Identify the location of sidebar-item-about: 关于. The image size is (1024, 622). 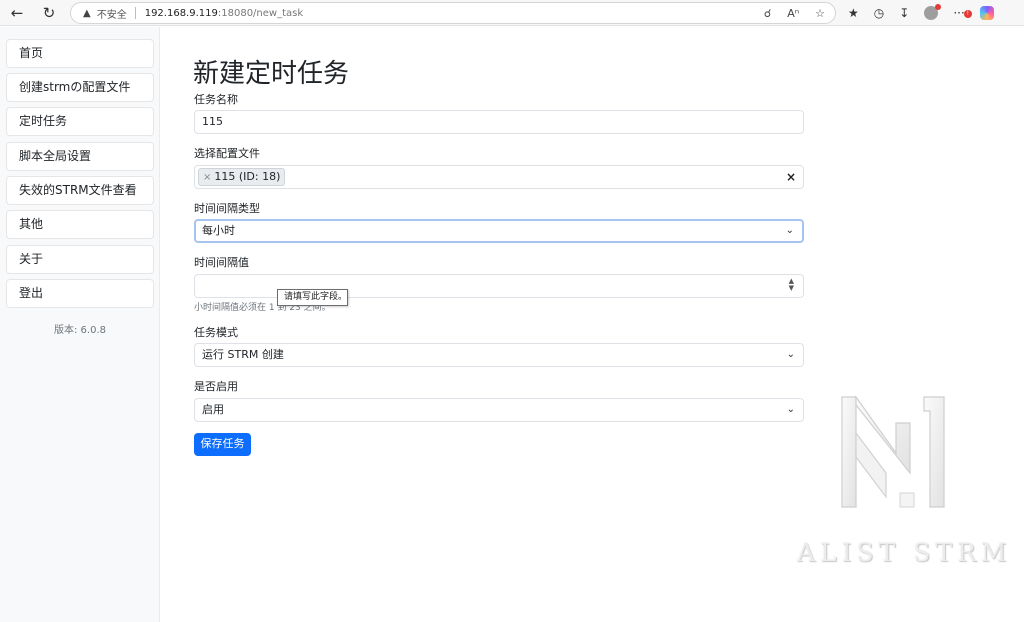
(80, 259).